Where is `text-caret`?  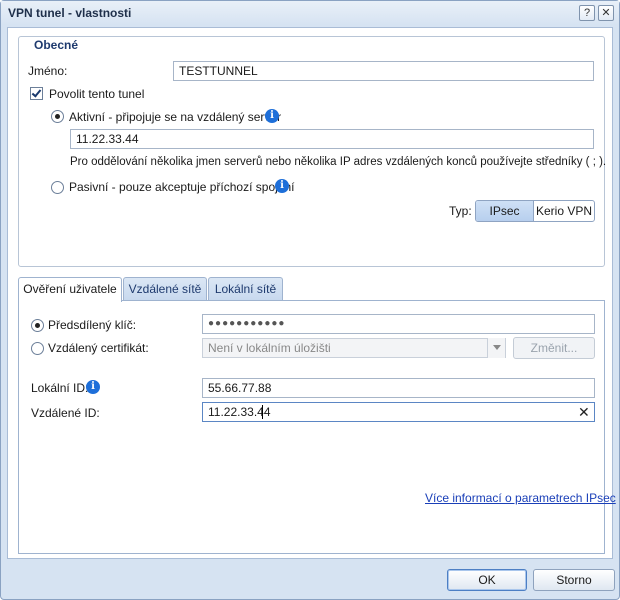 text-caret is located at coordinates (262, 412).